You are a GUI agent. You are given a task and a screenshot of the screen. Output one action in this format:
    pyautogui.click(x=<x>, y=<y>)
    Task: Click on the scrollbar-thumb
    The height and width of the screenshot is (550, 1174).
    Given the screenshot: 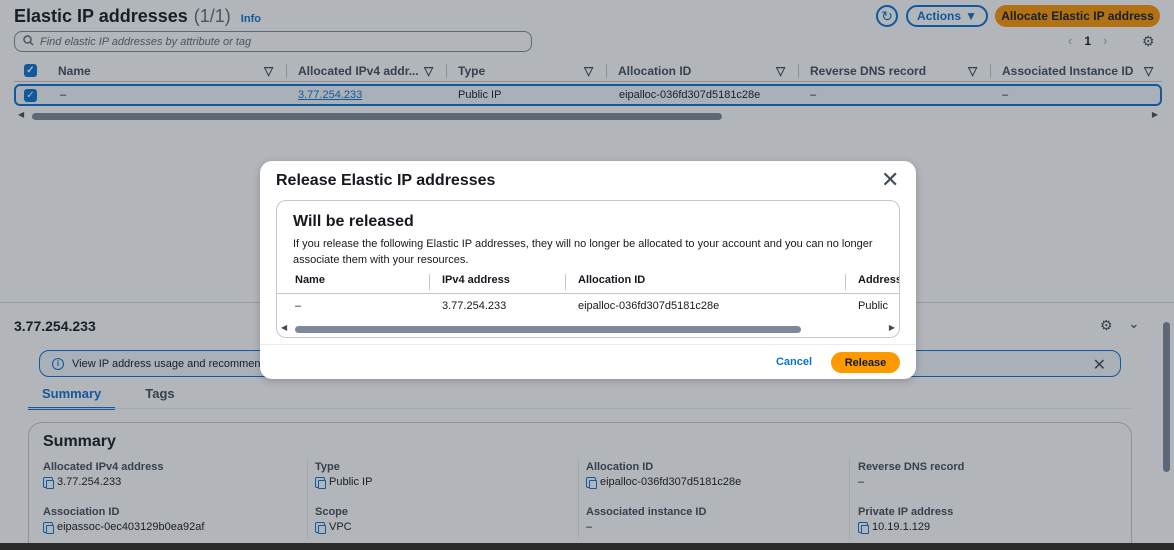 What is the action you would take?
    pyautogui.click(x=548, y=329)
    